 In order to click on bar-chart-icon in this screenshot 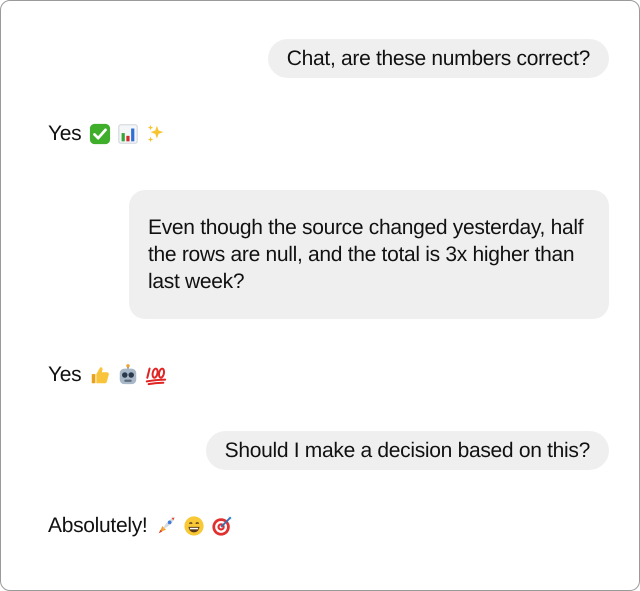, I will do `click(128, 134)`.